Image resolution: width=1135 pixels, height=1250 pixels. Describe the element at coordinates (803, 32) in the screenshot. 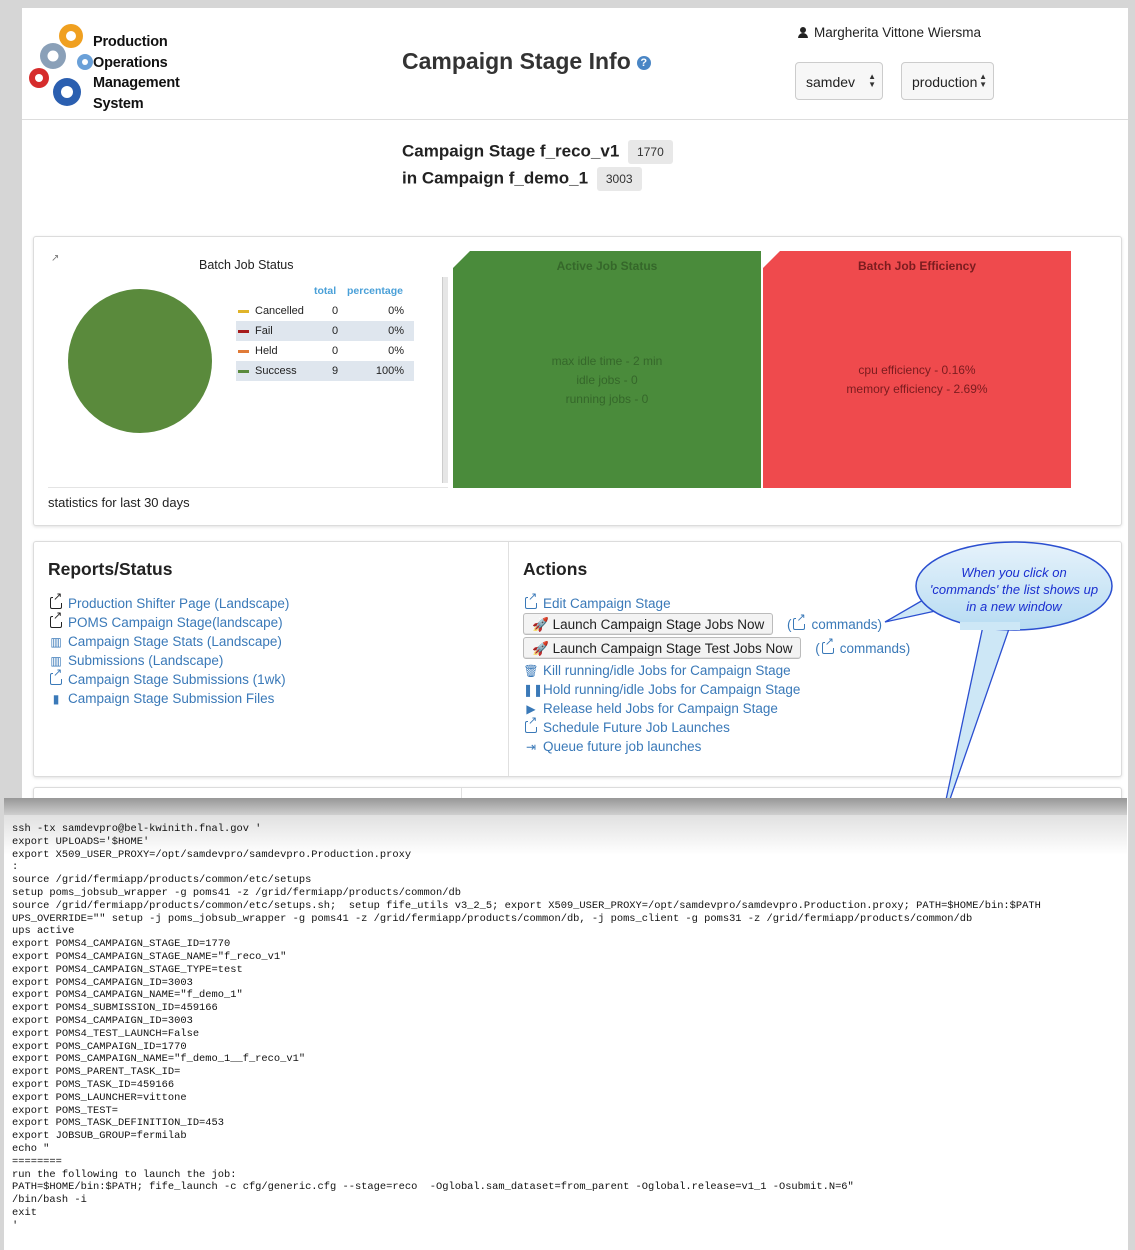

I see `user-icon` at that location.